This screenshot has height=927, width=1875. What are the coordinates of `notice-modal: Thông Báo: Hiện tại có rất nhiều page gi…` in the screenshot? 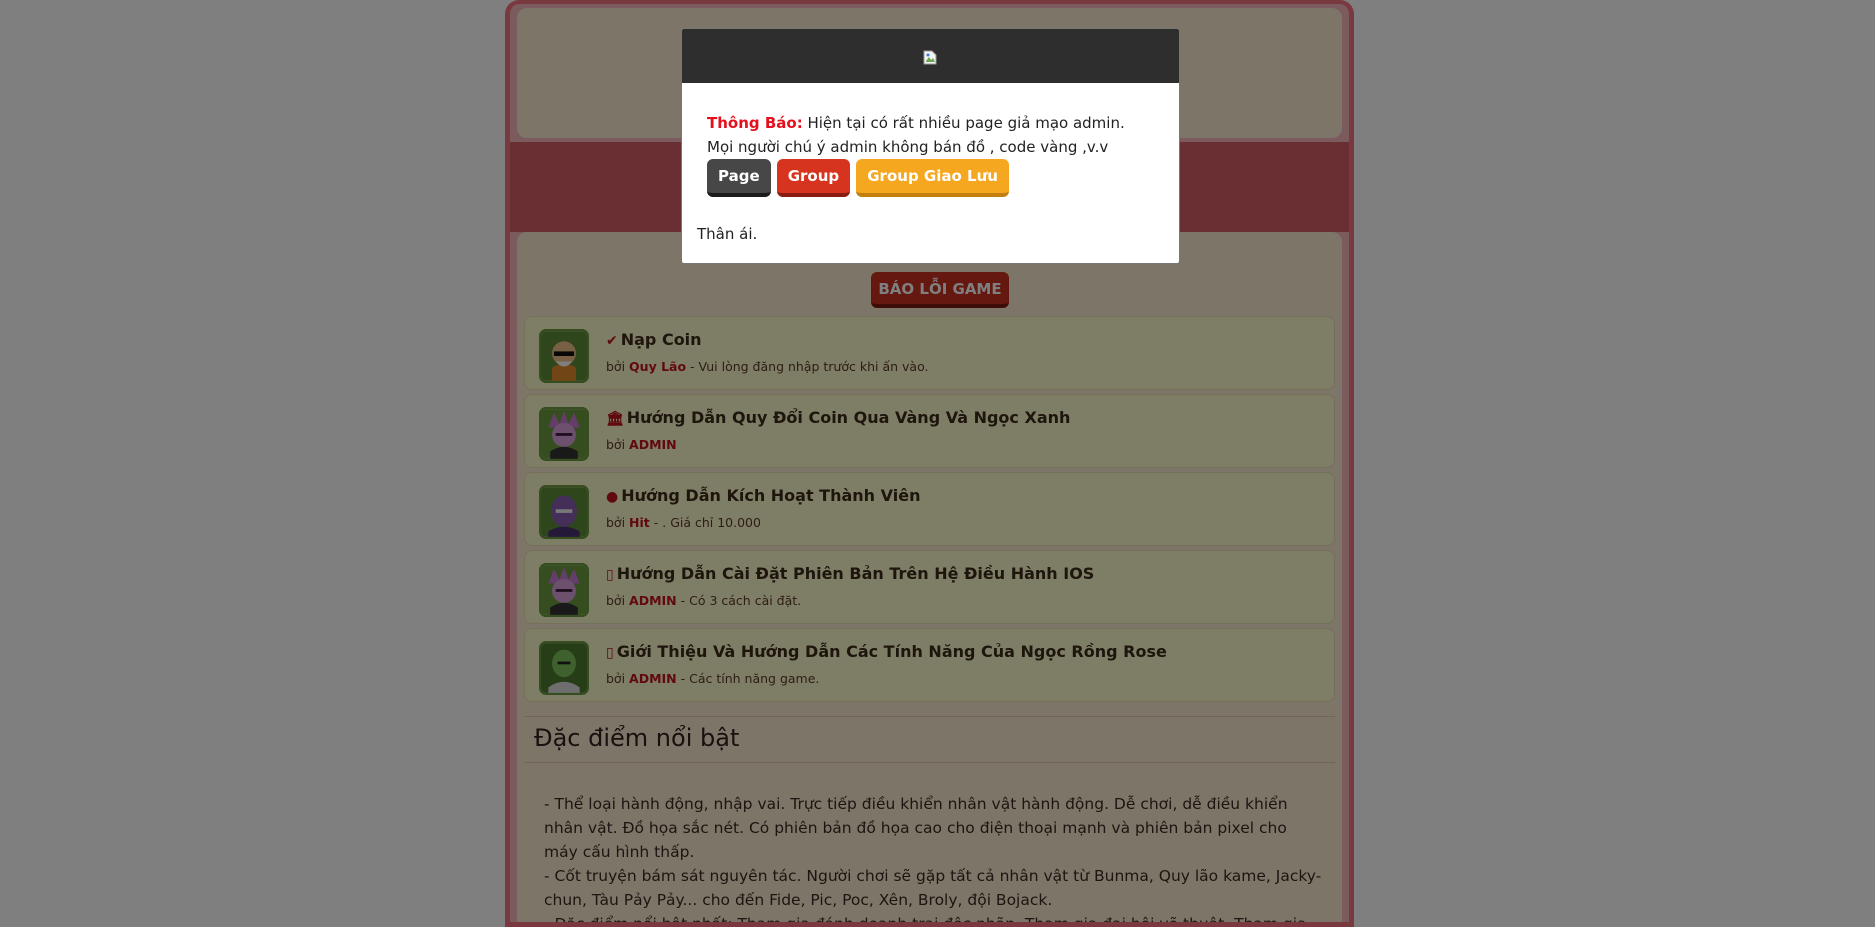 It's located at (930, 146).